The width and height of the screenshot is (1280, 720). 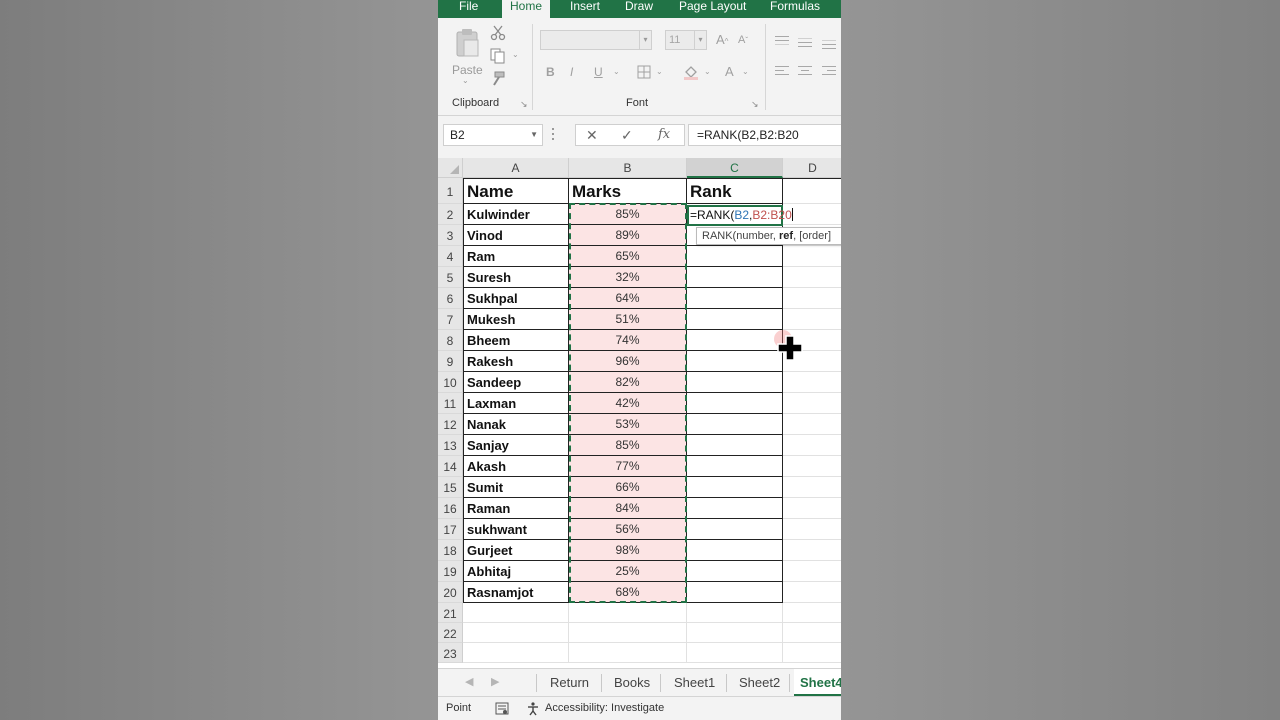 What do you see at coordinates (729, 71) in the screenshot?
I see `font-color-button: A` at bounding box center [729, 71].